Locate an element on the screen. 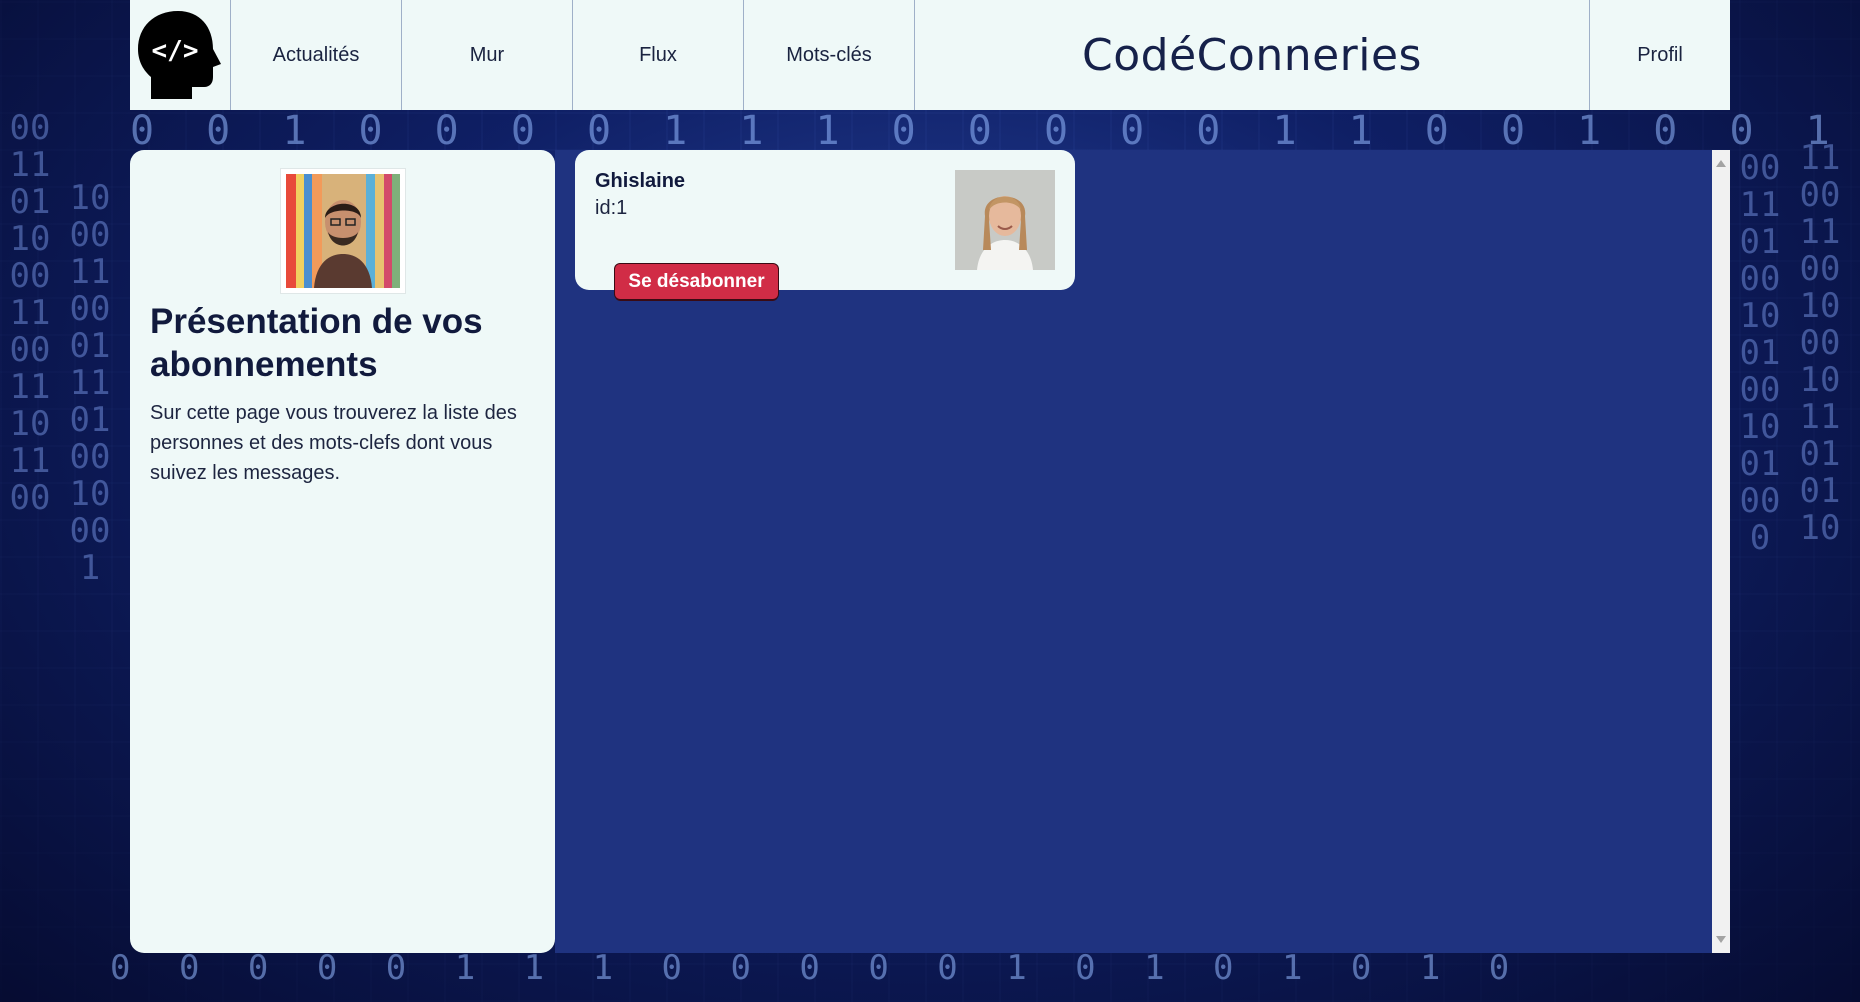 The image size is (1860, 1002). profile-photo is located at coordinates (1005, 220).